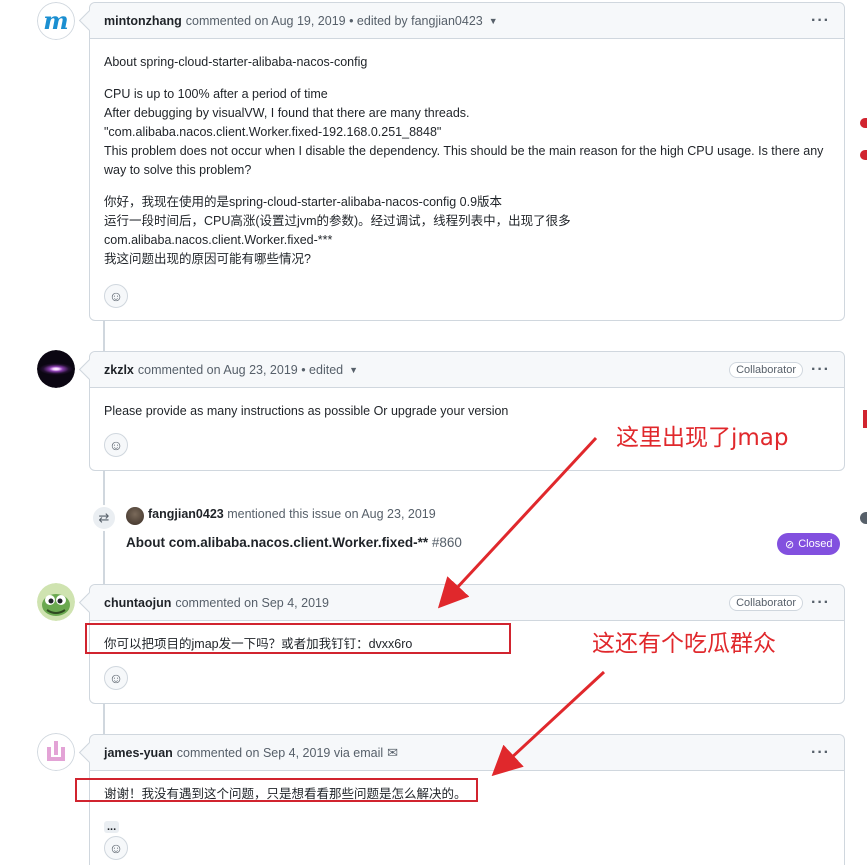 This screenshot has width=867, height=865. Describe the element at coordinates (104, 518) in the screenshot. I see `cross-reference-icon: ⇄` at that location.